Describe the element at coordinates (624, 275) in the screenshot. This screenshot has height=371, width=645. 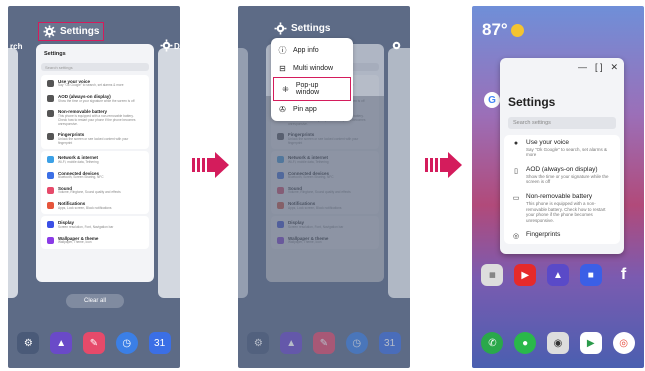
I see `facebook-icon: f` at that location.